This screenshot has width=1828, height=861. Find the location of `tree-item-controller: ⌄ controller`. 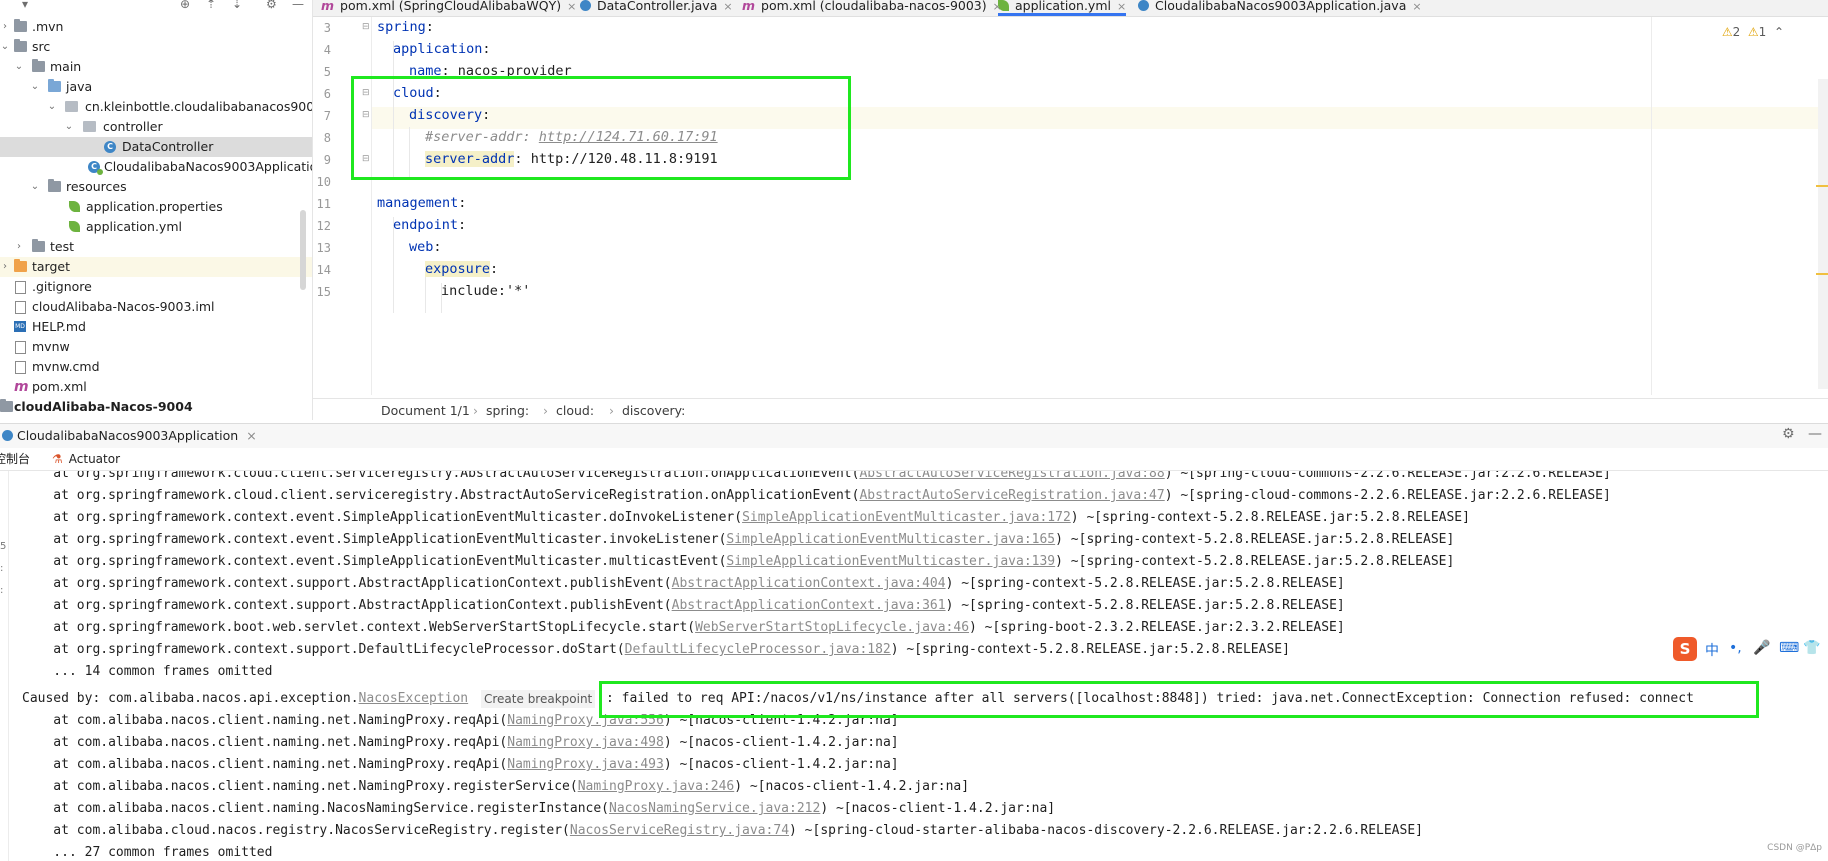

tree-item-controller: ⌄ controller is located at coordinates (156, 127).